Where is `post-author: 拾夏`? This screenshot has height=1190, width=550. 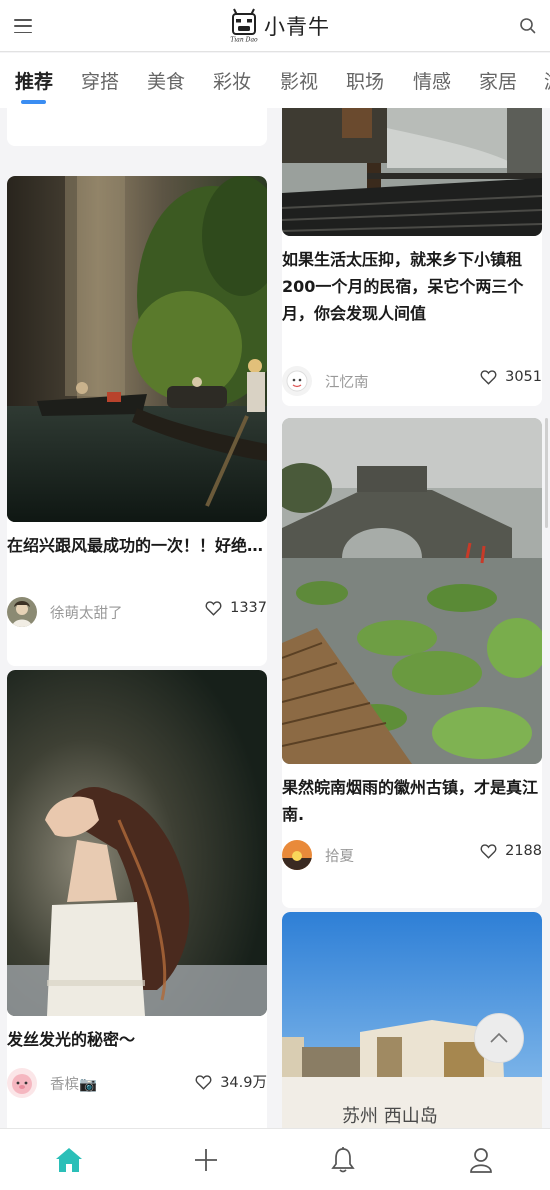
post-author: 拾夏 is located at coordinates (318, 855).